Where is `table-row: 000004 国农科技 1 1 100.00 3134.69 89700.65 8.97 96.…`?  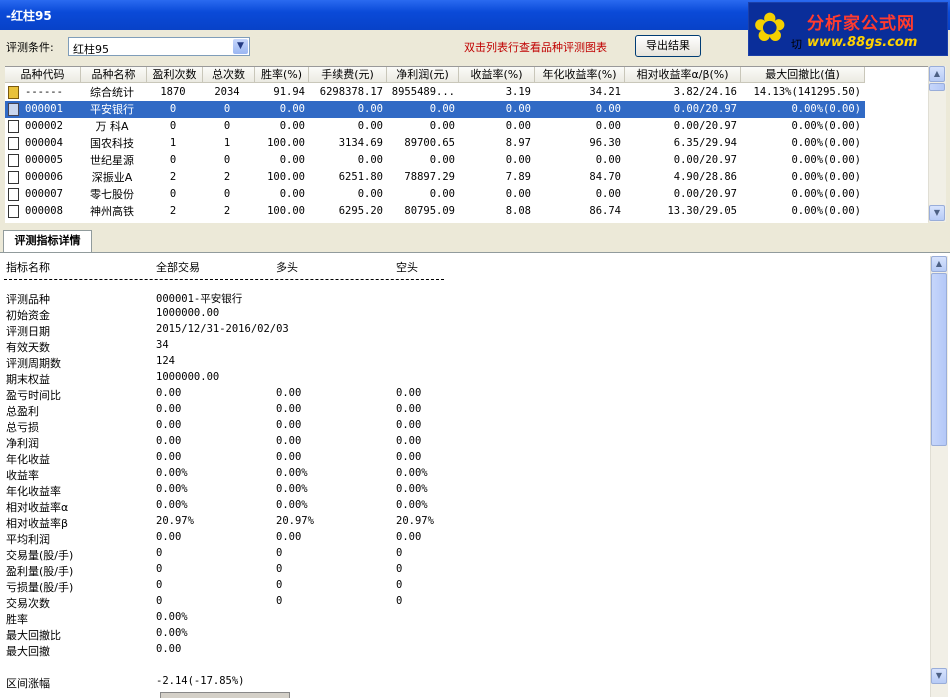 table-row: 000004 国农科技 1 1 100.00 3134.69 89700.65 8.97 96.… is located at coordinates (435, 143).